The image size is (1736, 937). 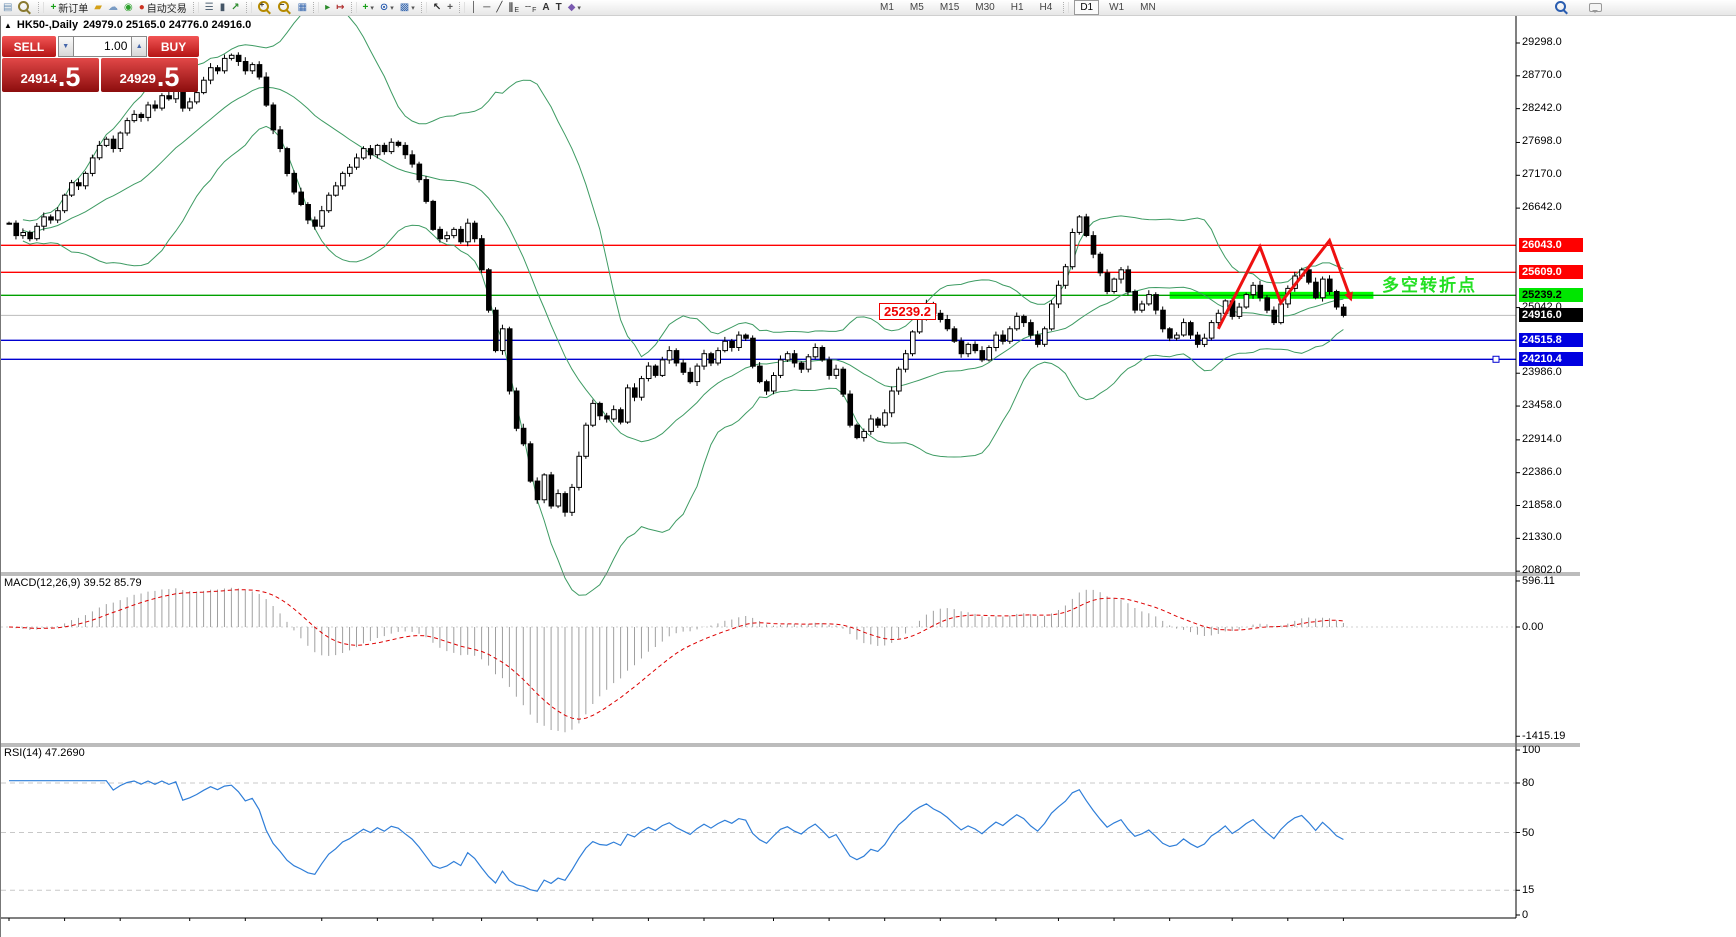 I want to click on toolbar-right, so click(x=1578, y=7).